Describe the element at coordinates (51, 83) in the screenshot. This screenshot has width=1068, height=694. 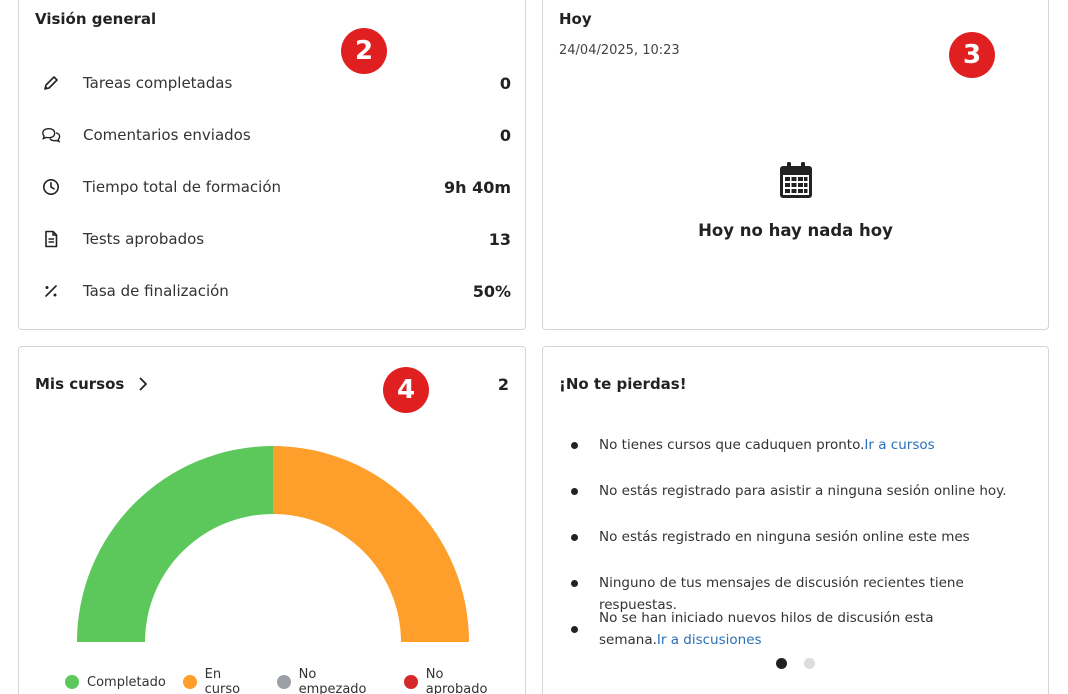
I see `pencil-icon` at that location.